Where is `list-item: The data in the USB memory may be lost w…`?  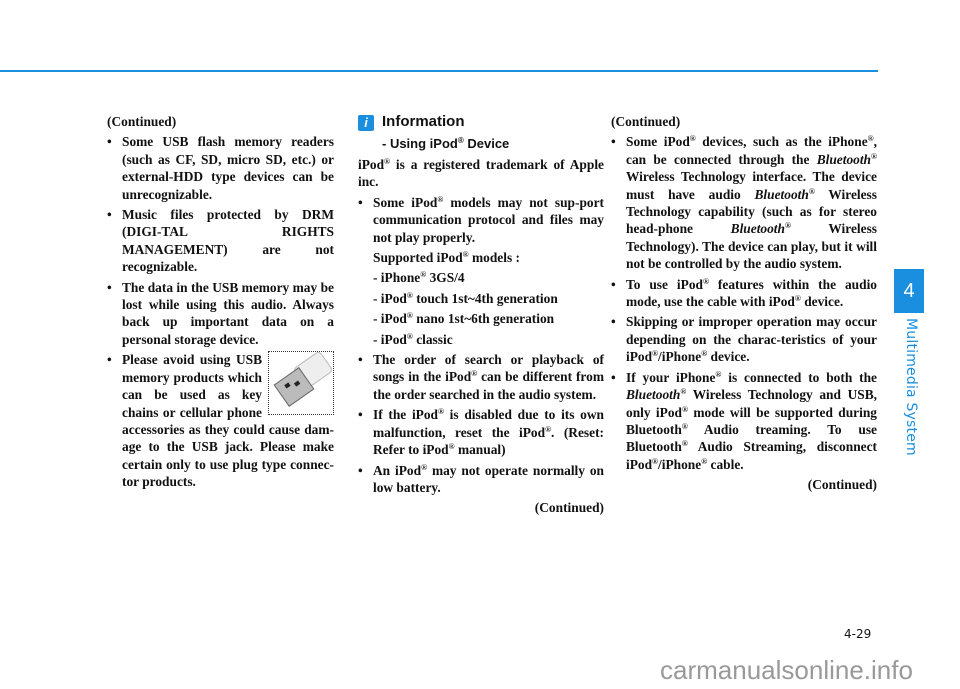 list-item: The data in the USB memory may be lost w… is located at coordinates (220, 314).